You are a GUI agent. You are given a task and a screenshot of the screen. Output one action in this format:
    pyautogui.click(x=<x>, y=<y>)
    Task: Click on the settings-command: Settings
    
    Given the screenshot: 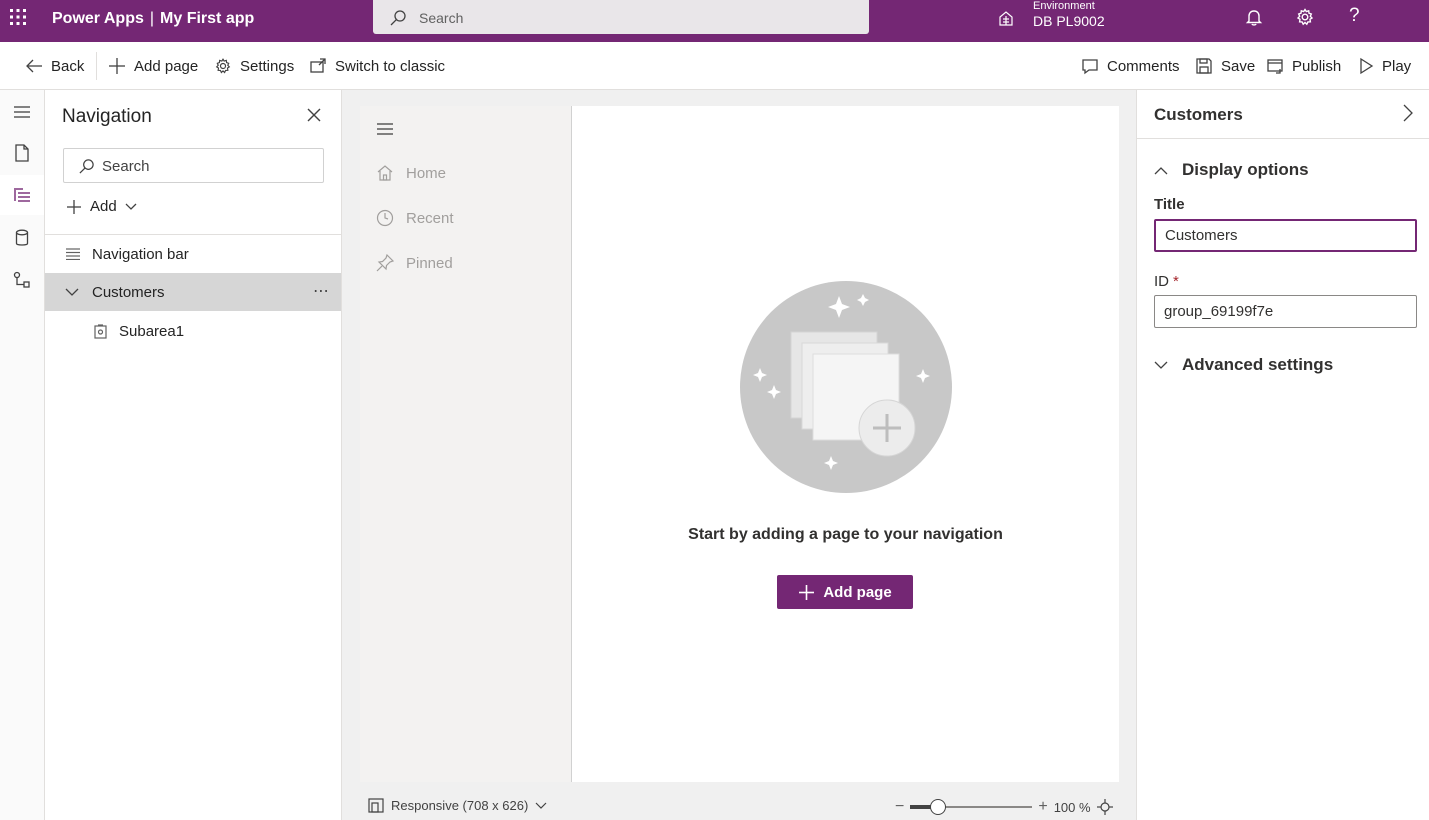 What is the action you would take?
    pyautogui.click(x=254, y=66)
    